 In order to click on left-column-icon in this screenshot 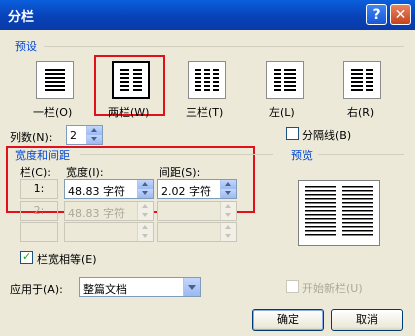, I will do `click(285, 80)`.